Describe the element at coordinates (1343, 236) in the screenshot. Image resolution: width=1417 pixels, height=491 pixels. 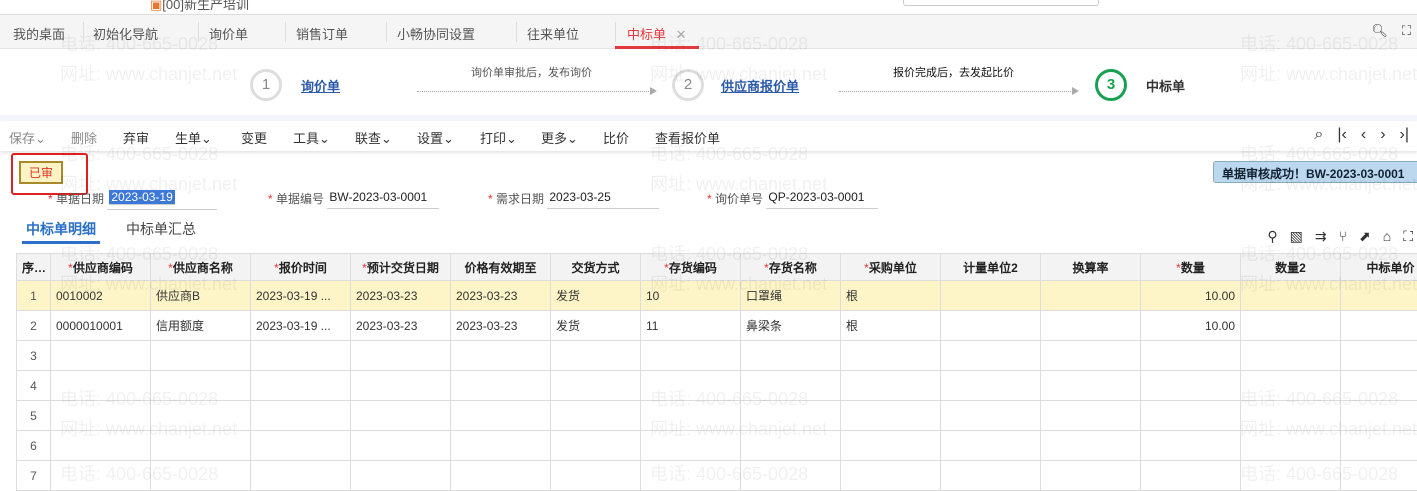
I see `split-icon: ⑂` at that location.